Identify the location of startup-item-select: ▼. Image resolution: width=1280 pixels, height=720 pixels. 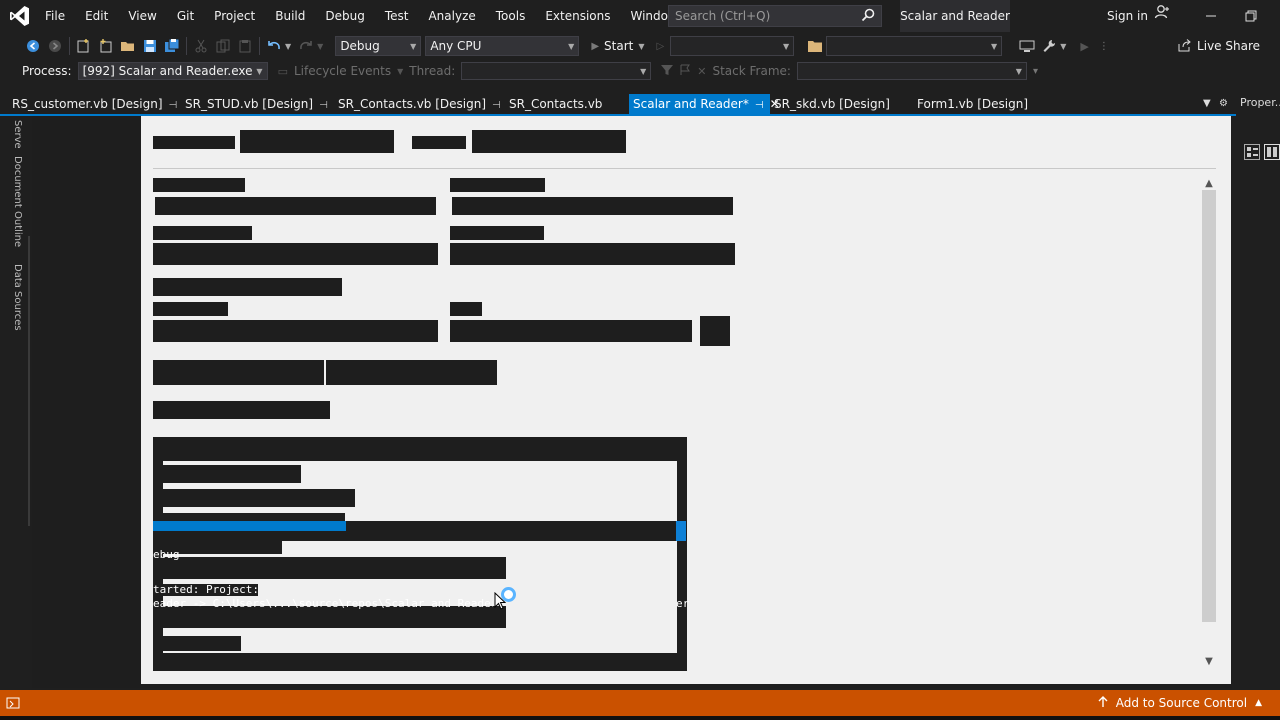
(732, 46).